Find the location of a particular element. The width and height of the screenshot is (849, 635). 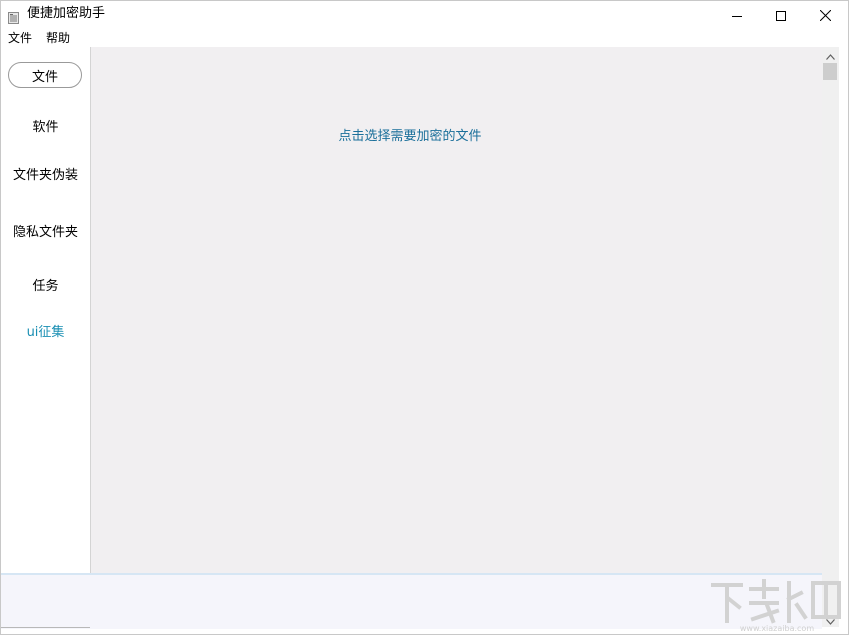

maximize-icon is located at coordinates (781, 15).